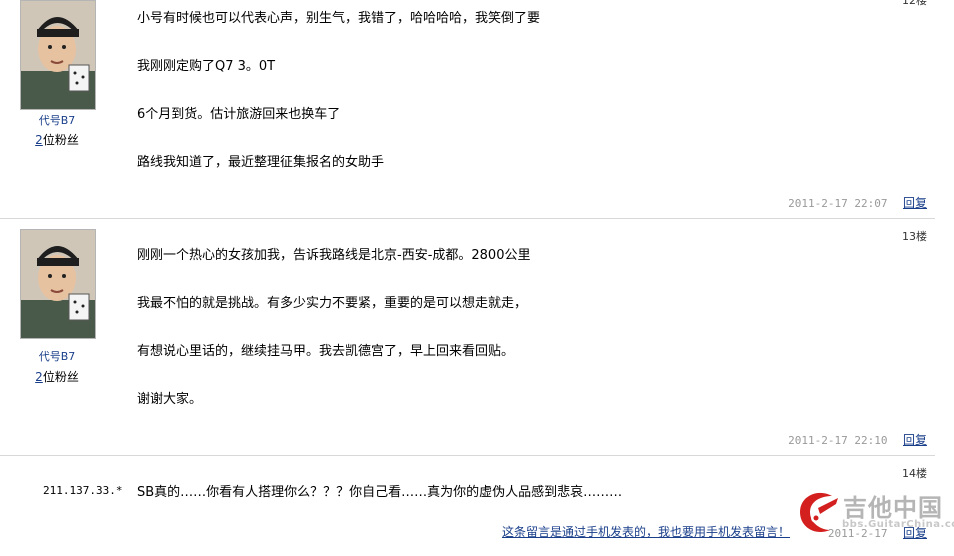  Describe the element at coordinates (646, 531) in the screenshot. I see `mobile-post-link: 这条留言是通过手机发表的，我也要用手机发表留言！` at that location.